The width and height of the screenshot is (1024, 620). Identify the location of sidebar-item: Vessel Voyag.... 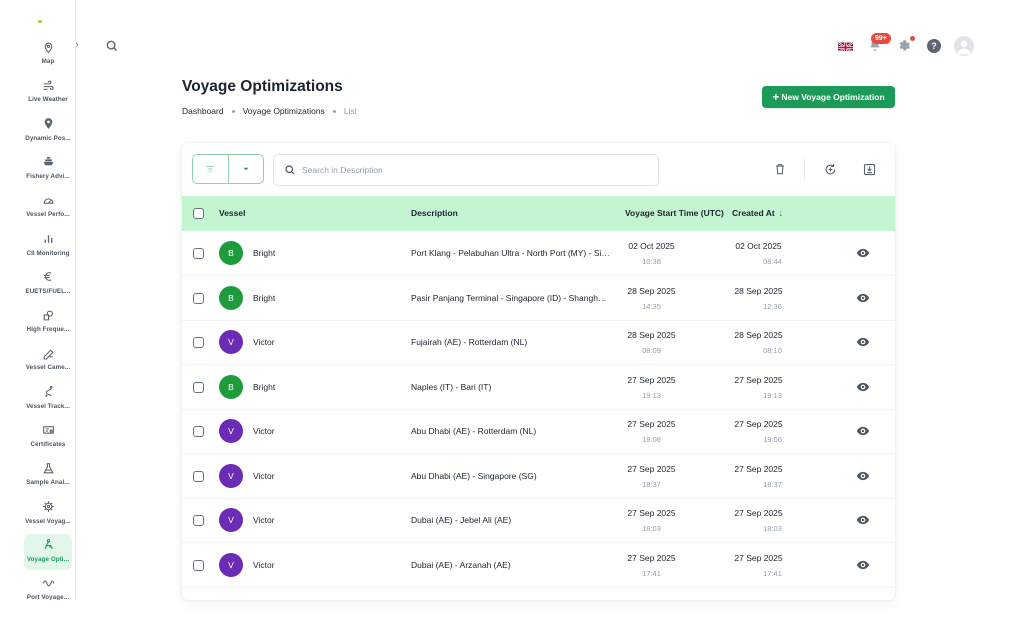
(48, 514).